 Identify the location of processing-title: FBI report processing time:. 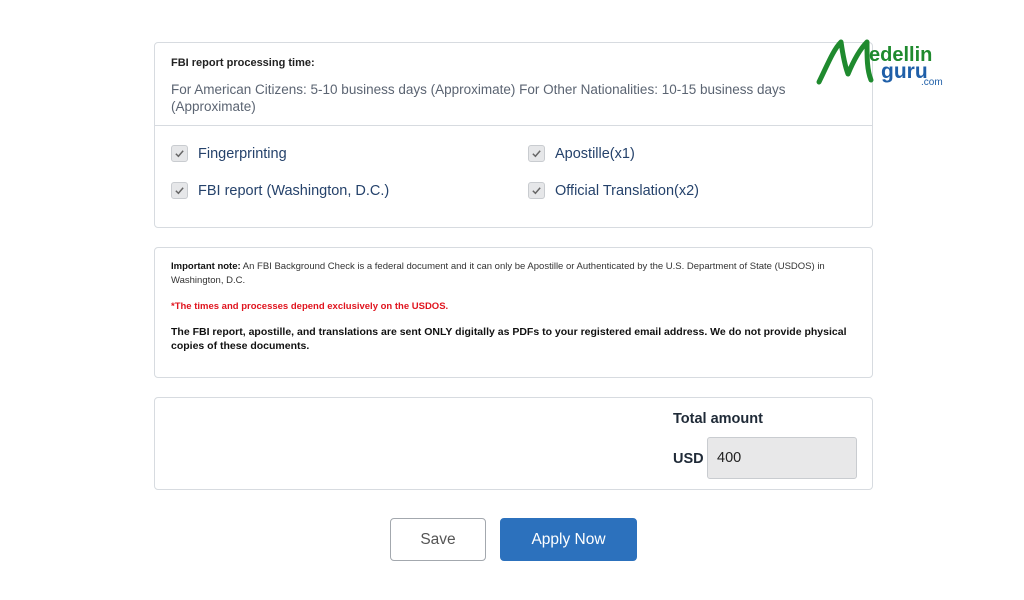
(243, 63).